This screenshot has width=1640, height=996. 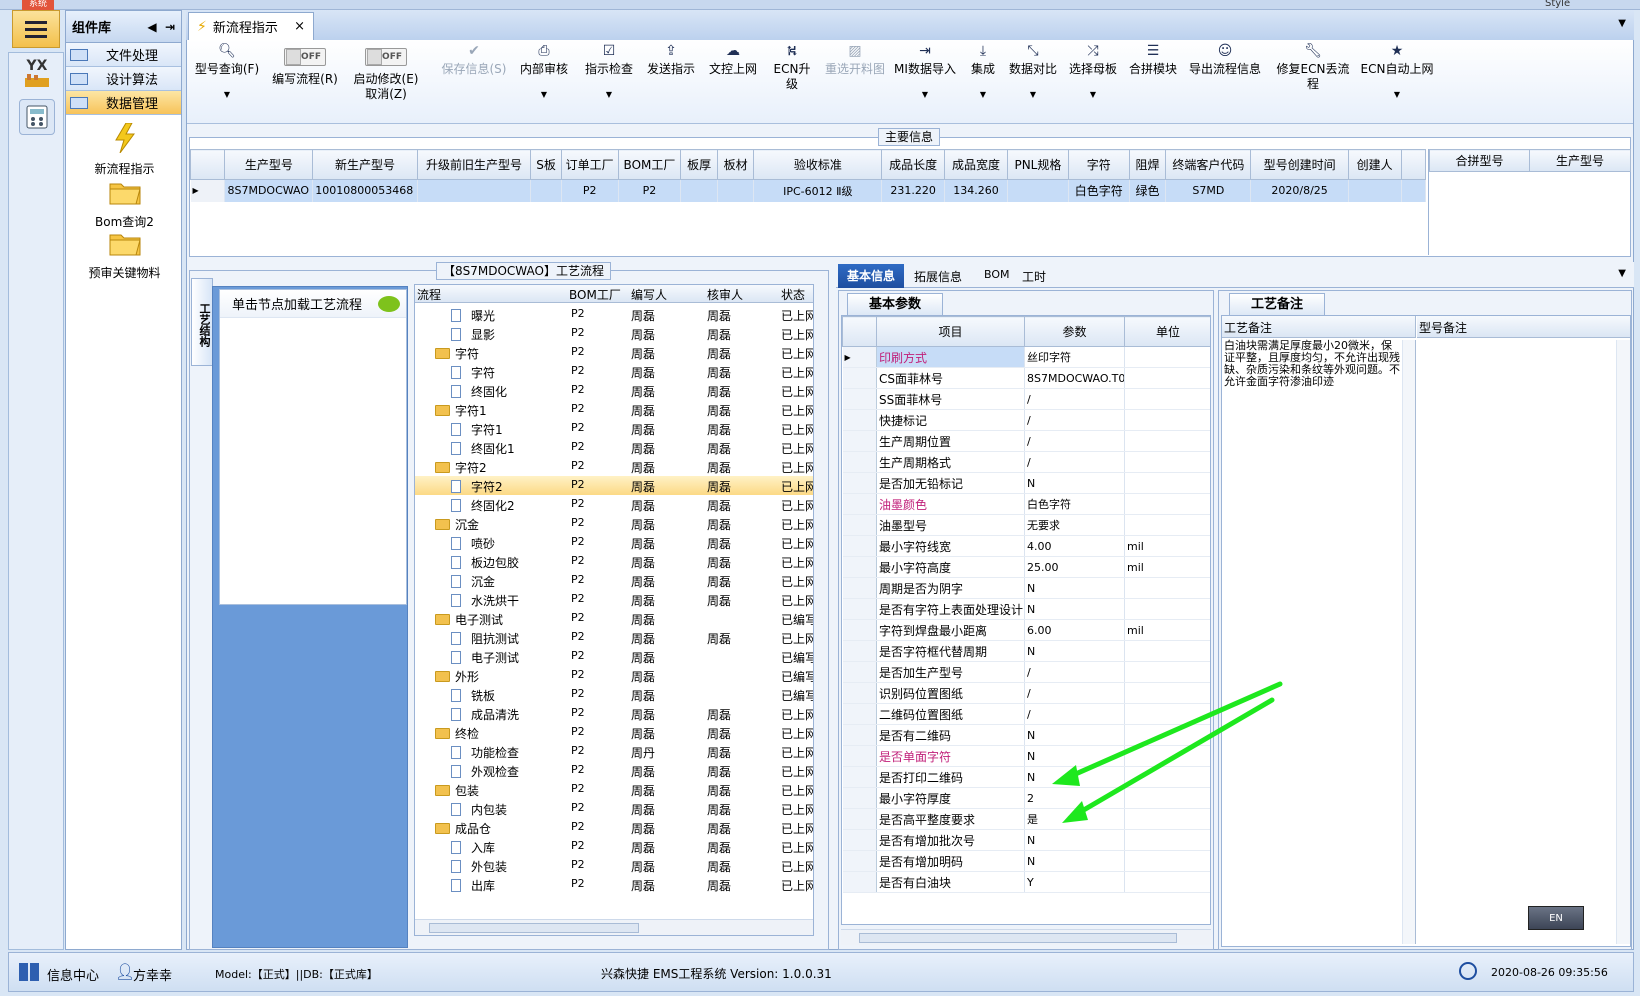 I want to click on select-master-button: ⤮ 选择母板 ▼, so click(x=1093, y=73).